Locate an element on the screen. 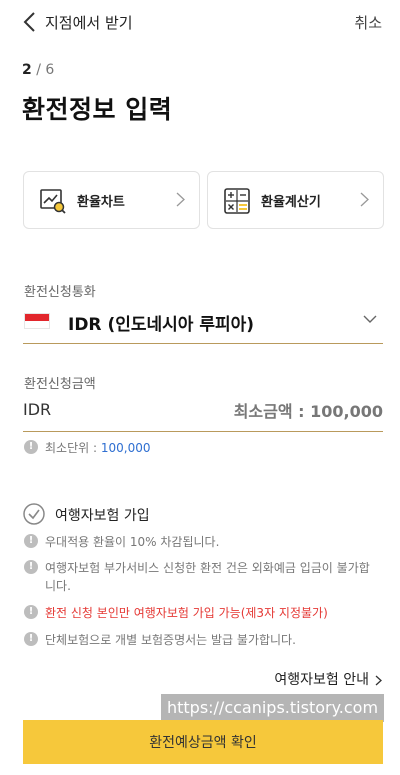 Image resolution: width=400 pixels, height=775 pixels. notice-text: 여행자보험 부가서비스 신청한 환전 건은 외화예금 입금이 불가합니다. is located at coordinates (207, 577).